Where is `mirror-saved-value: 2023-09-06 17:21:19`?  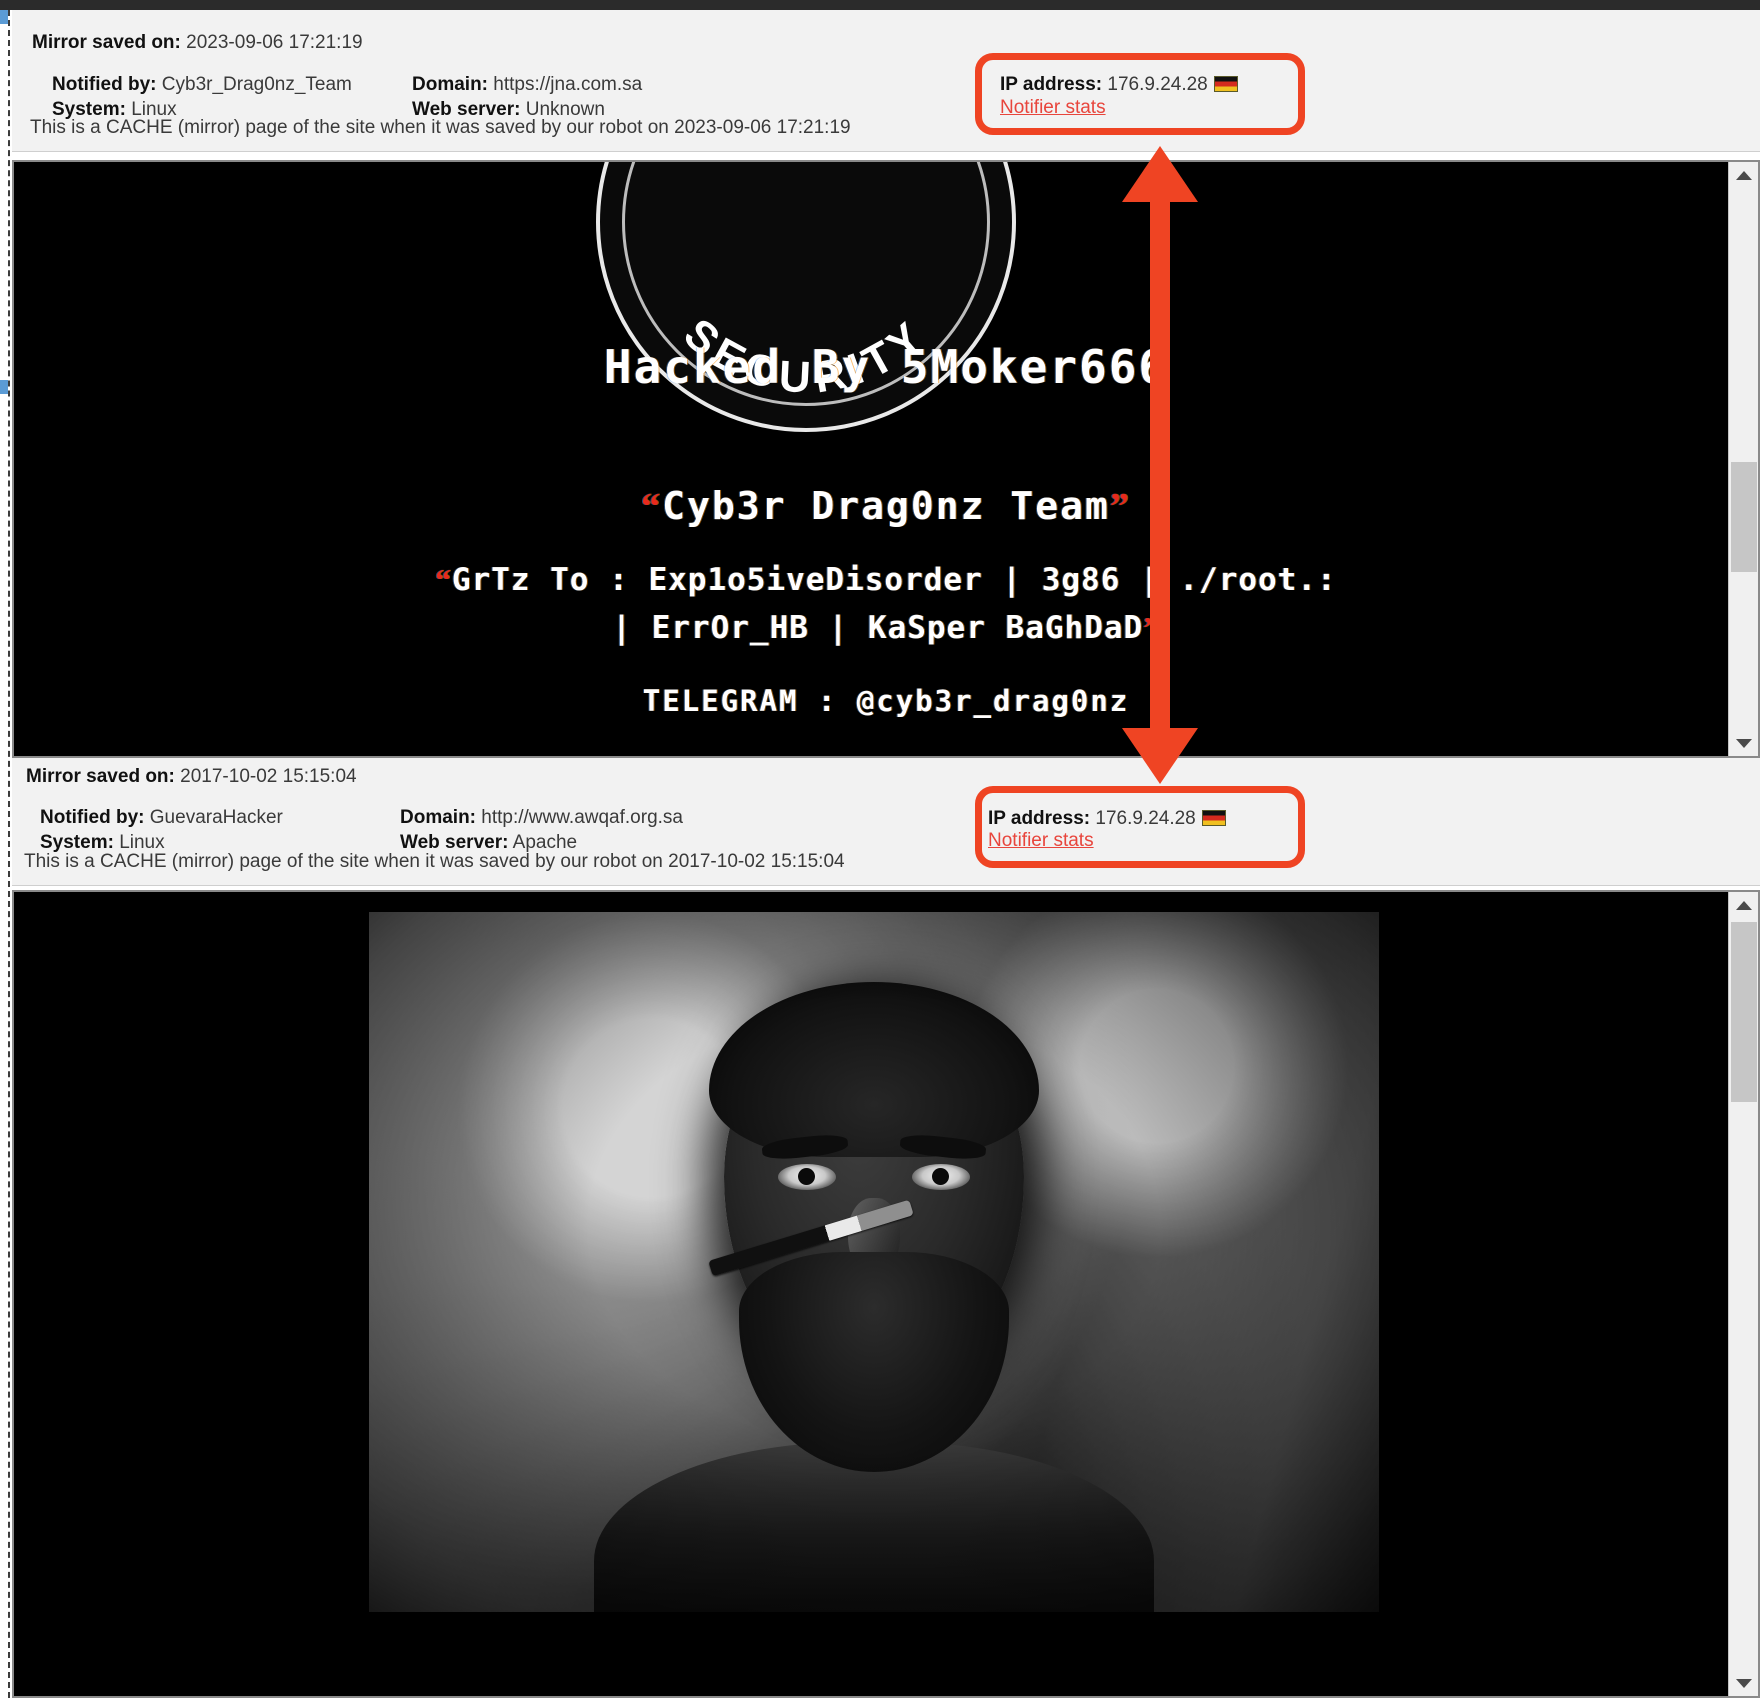 mirror-saved-value: 2023-09-06 17:21:19 is located at coordinates (274, 42).